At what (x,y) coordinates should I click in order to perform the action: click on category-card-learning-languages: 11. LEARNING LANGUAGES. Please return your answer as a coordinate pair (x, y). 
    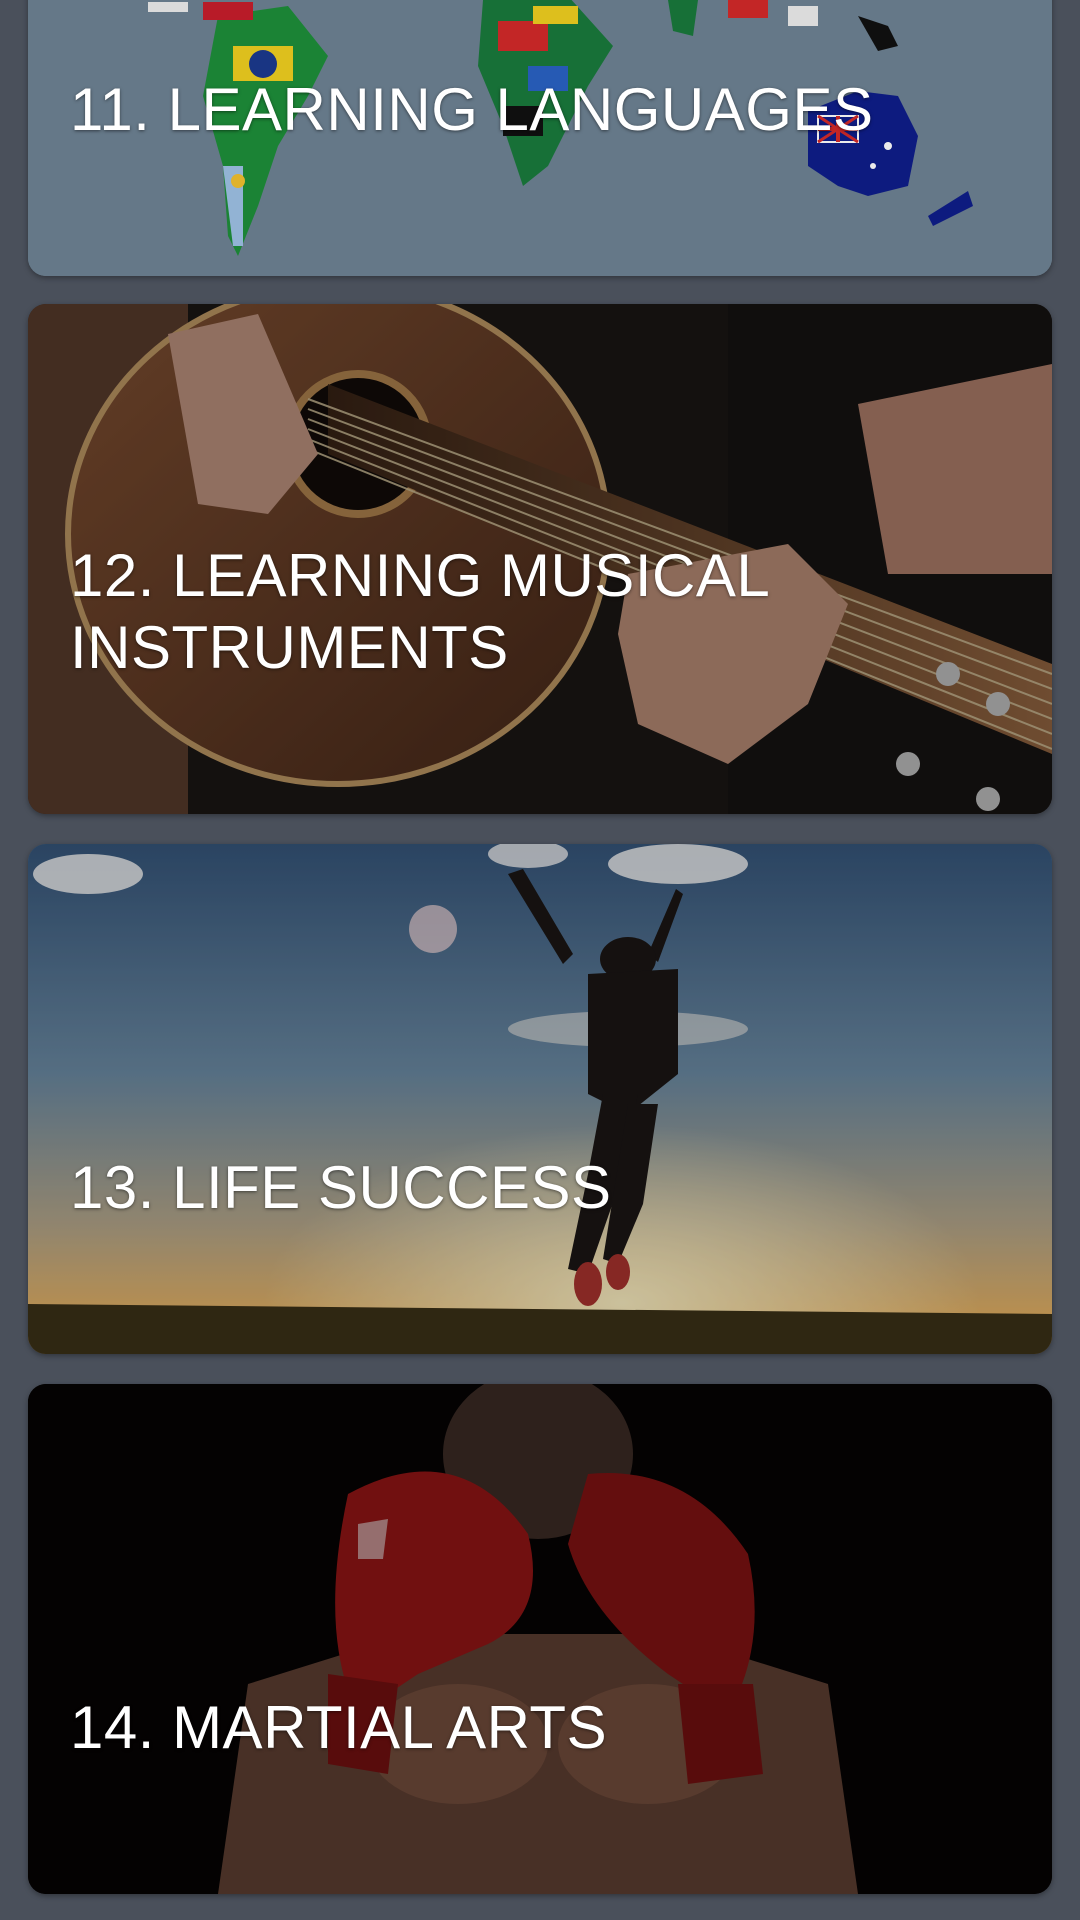
    Looking at the image, I should click on (540, 138).